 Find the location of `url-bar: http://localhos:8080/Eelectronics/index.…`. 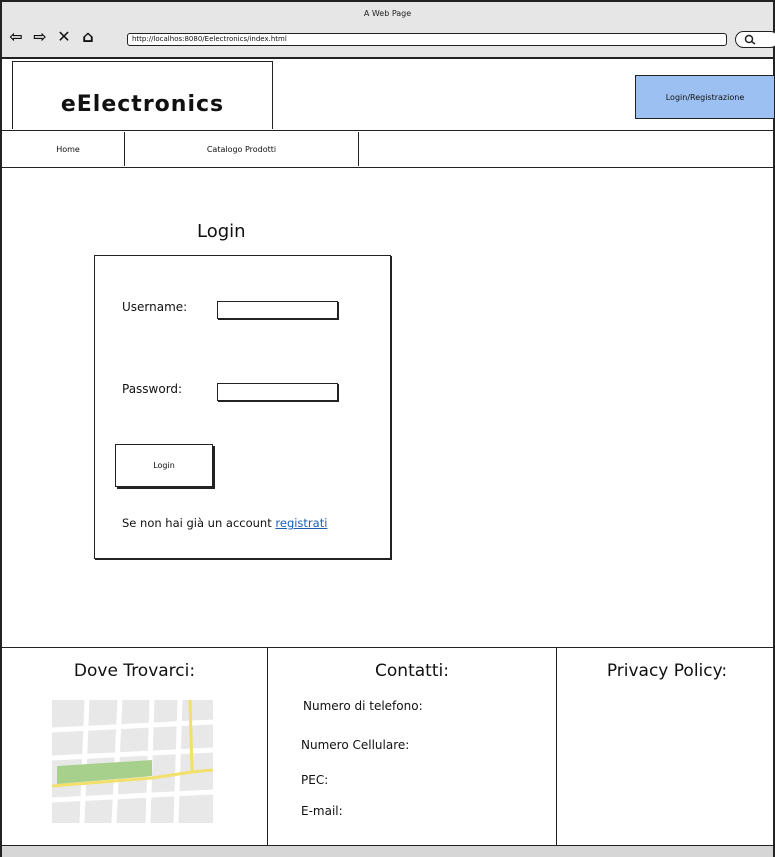

url-bar: http://localhos:8080/Eelectronics/index.… is located at coordinates (427, 39).